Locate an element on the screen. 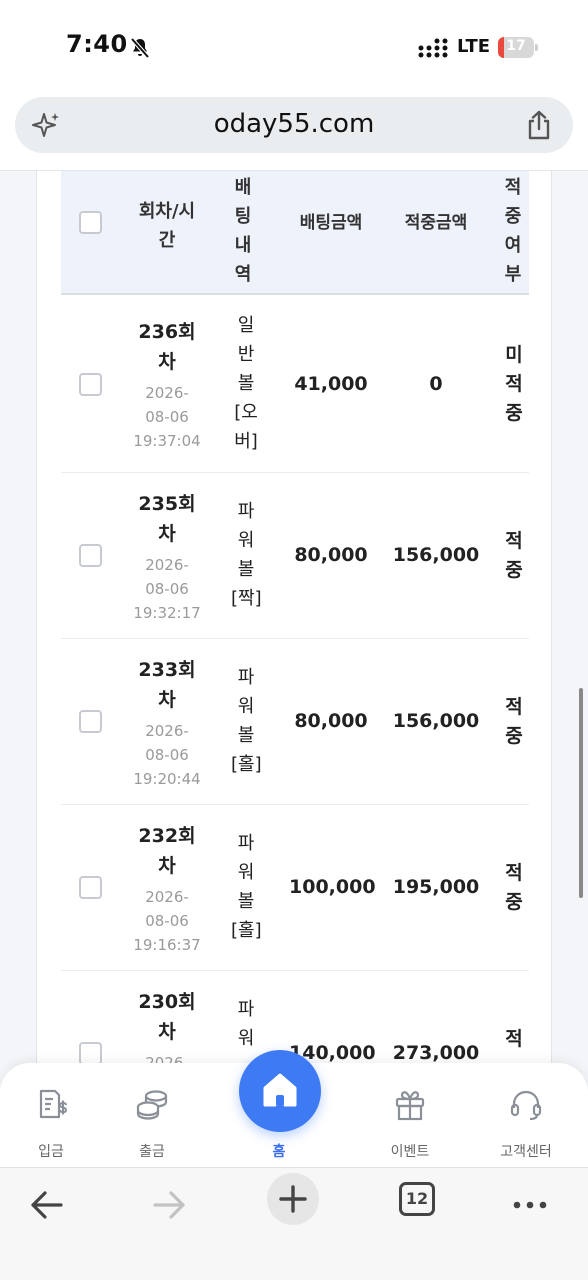 Image resolution: width=588 pixels, height=1280 pixels. bet-time: 19:37:04 is located at coordinates (167, 441).